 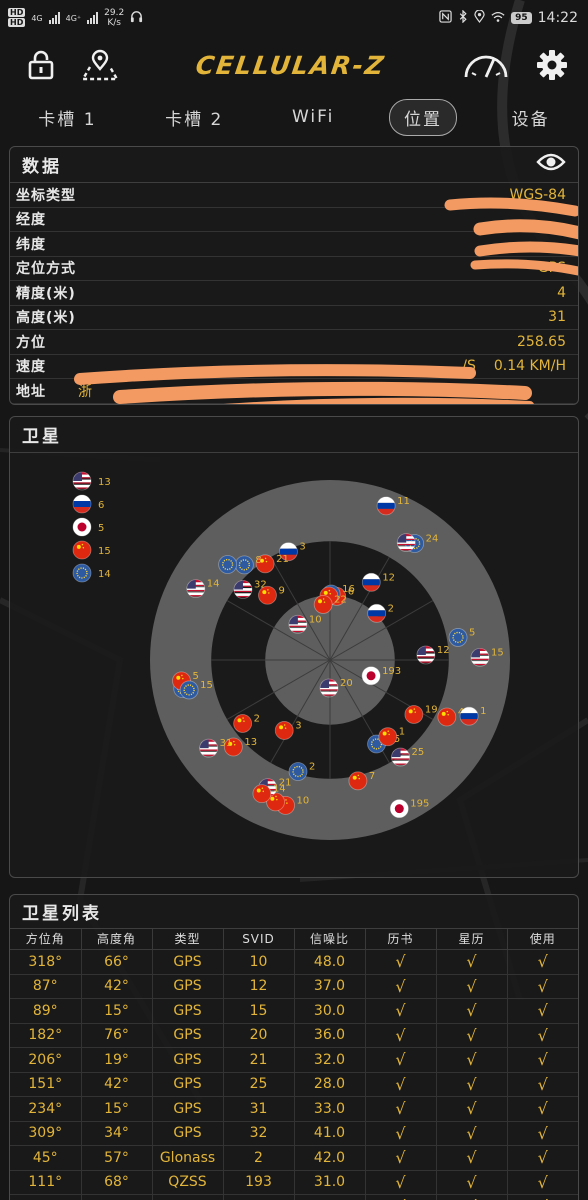 I want to click on legend-flag-cn-icon, so click(x=82, y=549).